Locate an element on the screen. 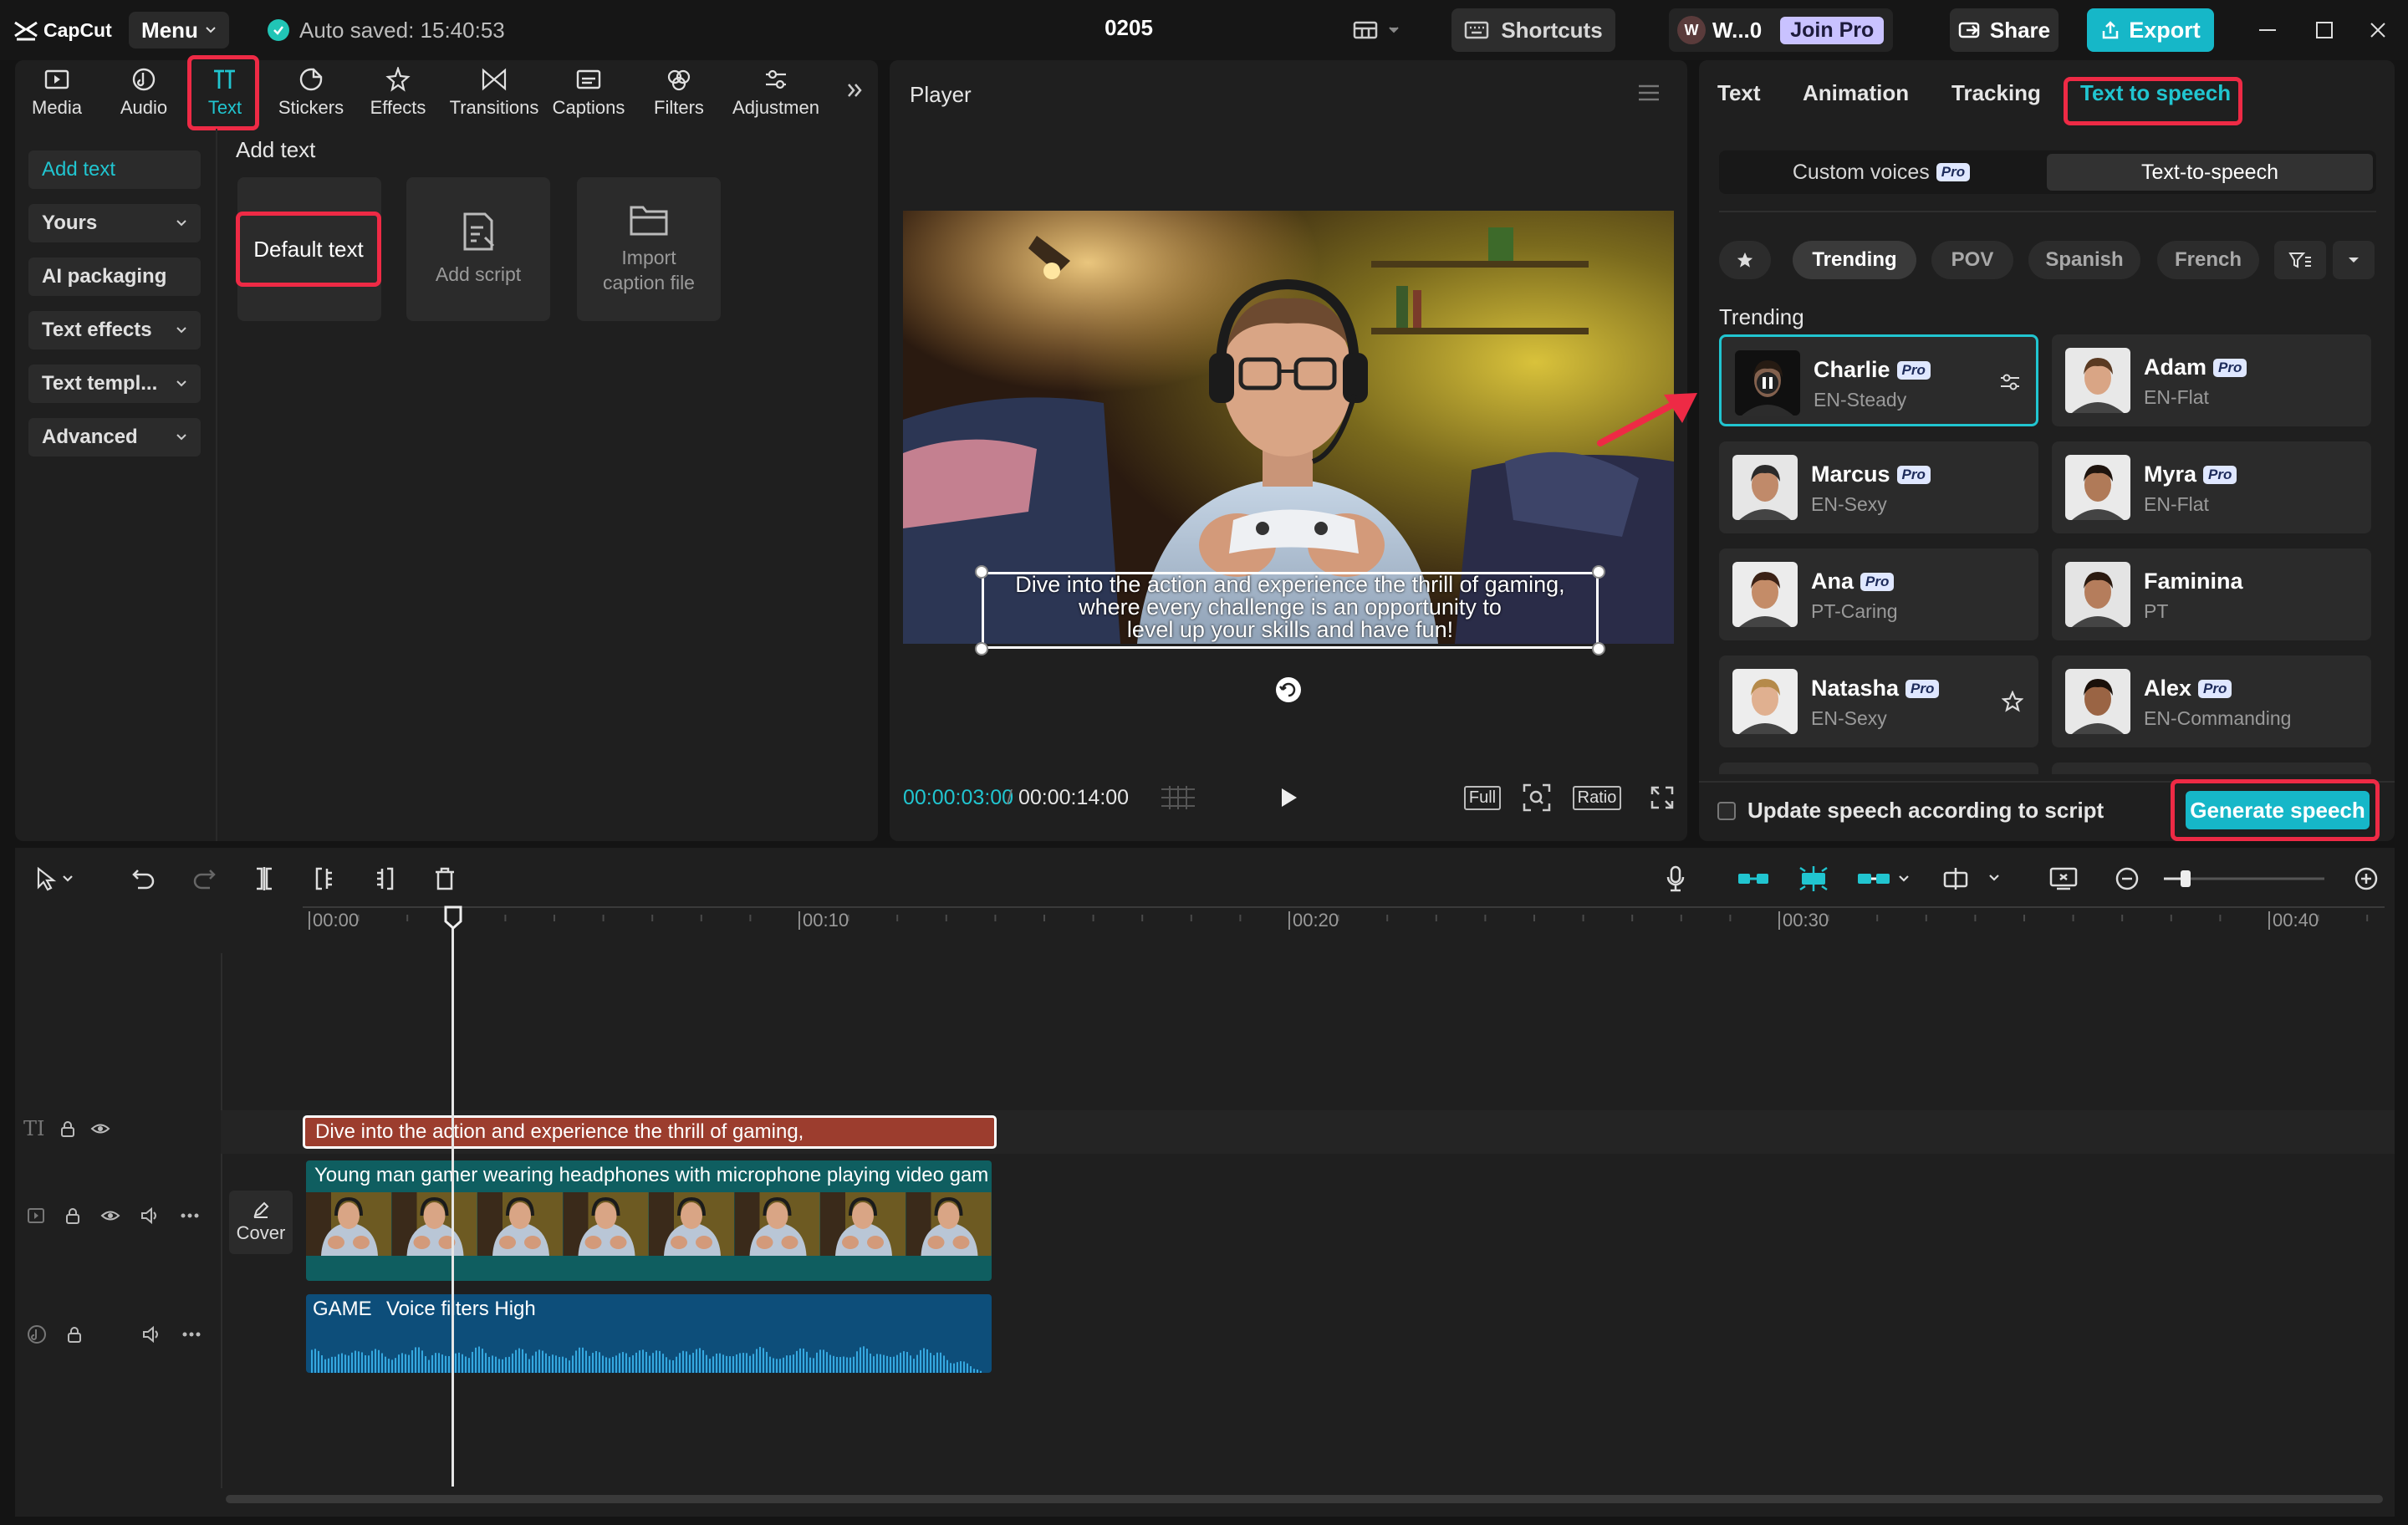 This screenshot has height=1525, width=2408. more-tools-button is located at coordinates (854, 90).